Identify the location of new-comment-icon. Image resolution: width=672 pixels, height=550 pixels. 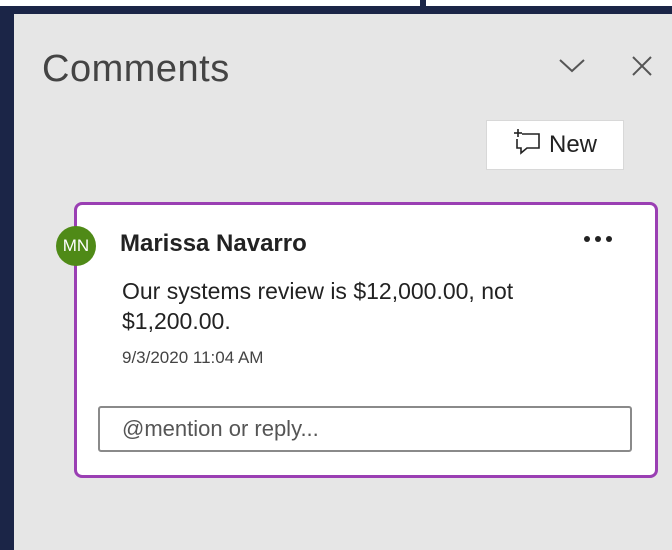
(527, 145).